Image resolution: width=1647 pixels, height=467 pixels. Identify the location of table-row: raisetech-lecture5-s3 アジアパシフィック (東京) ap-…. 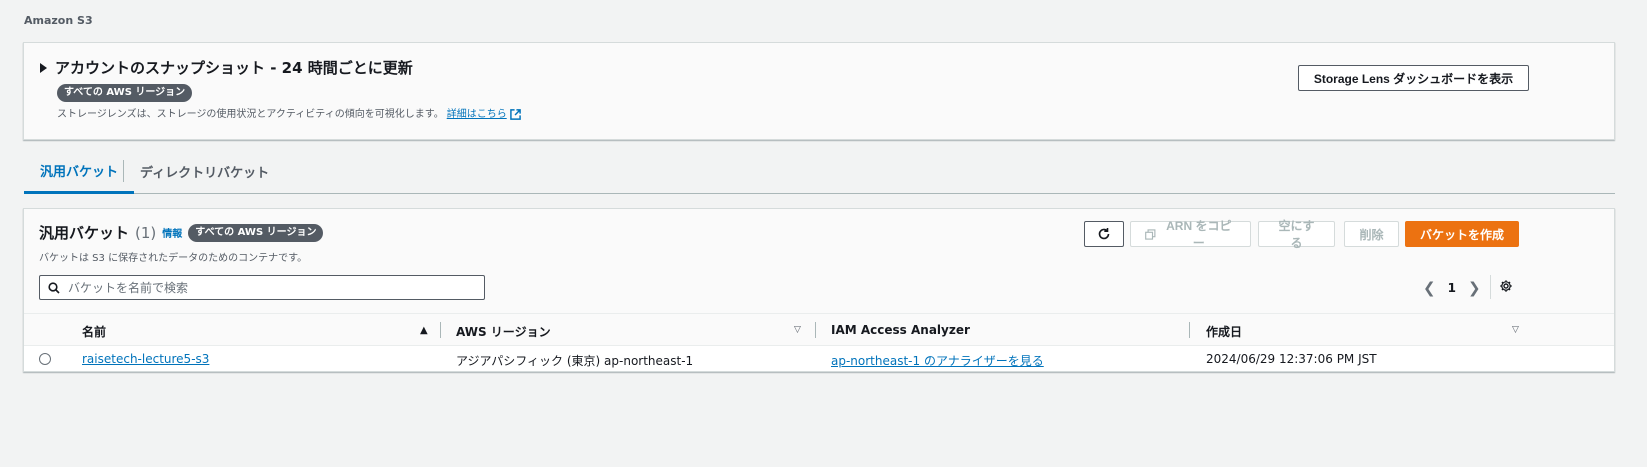
(819, 359).